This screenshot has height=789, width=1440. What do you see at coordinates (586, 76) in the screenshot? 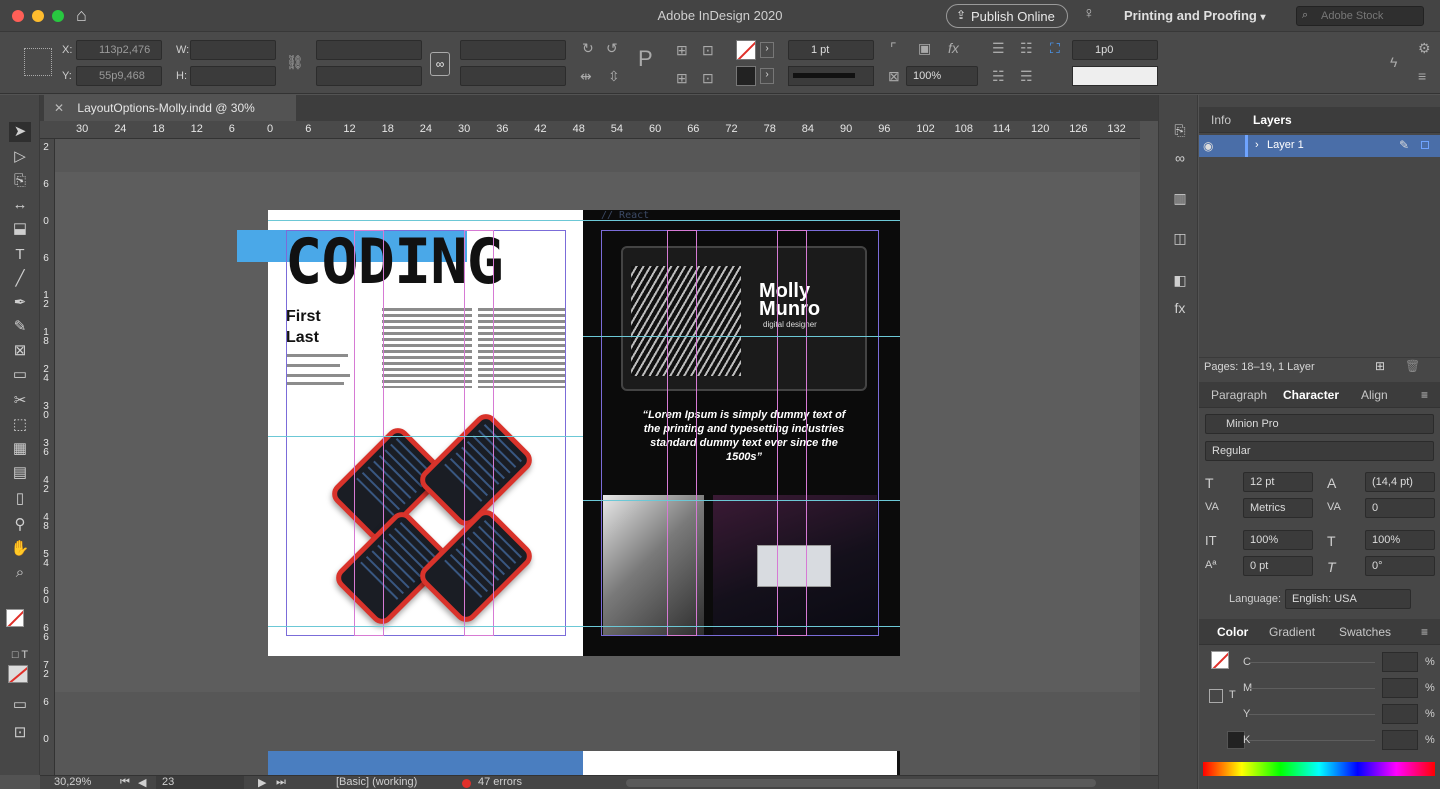
I see `flip-horizontal-icon: ⇹` at bounding box center [586, 76].